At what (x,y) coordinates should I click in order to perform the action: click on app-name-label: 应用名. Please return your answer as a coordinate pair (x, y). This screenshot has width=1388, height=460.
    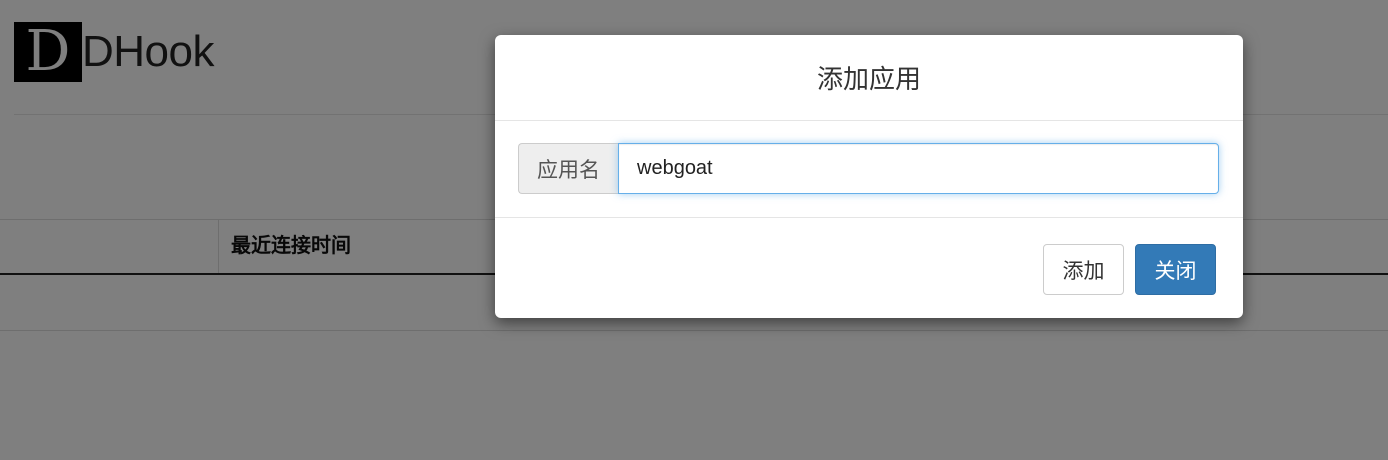
    Looking at the image, I should click on (568, 168).